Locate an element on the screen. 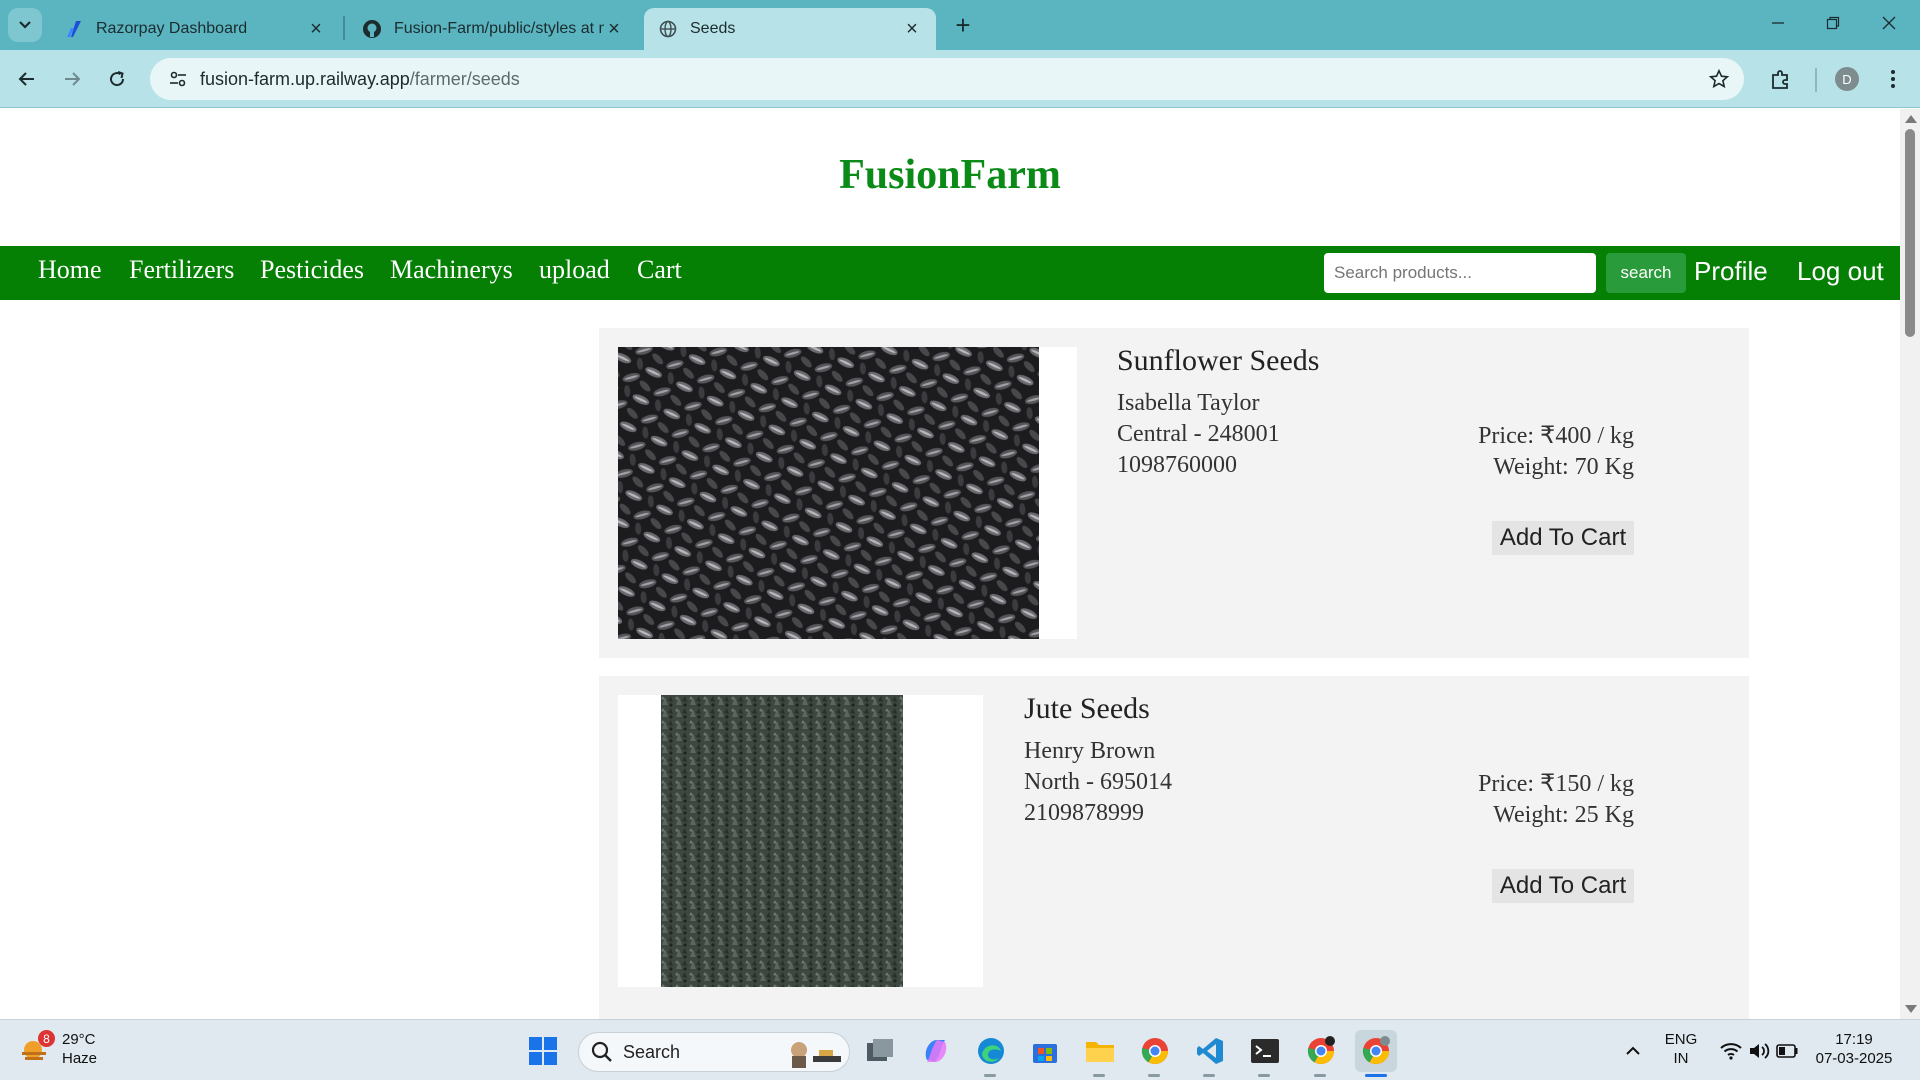 Image resolution: width=1920 pixels, height=1080 pixels. clock: 17:19 07-03-2025 is located at coordinates (1854, 1049).